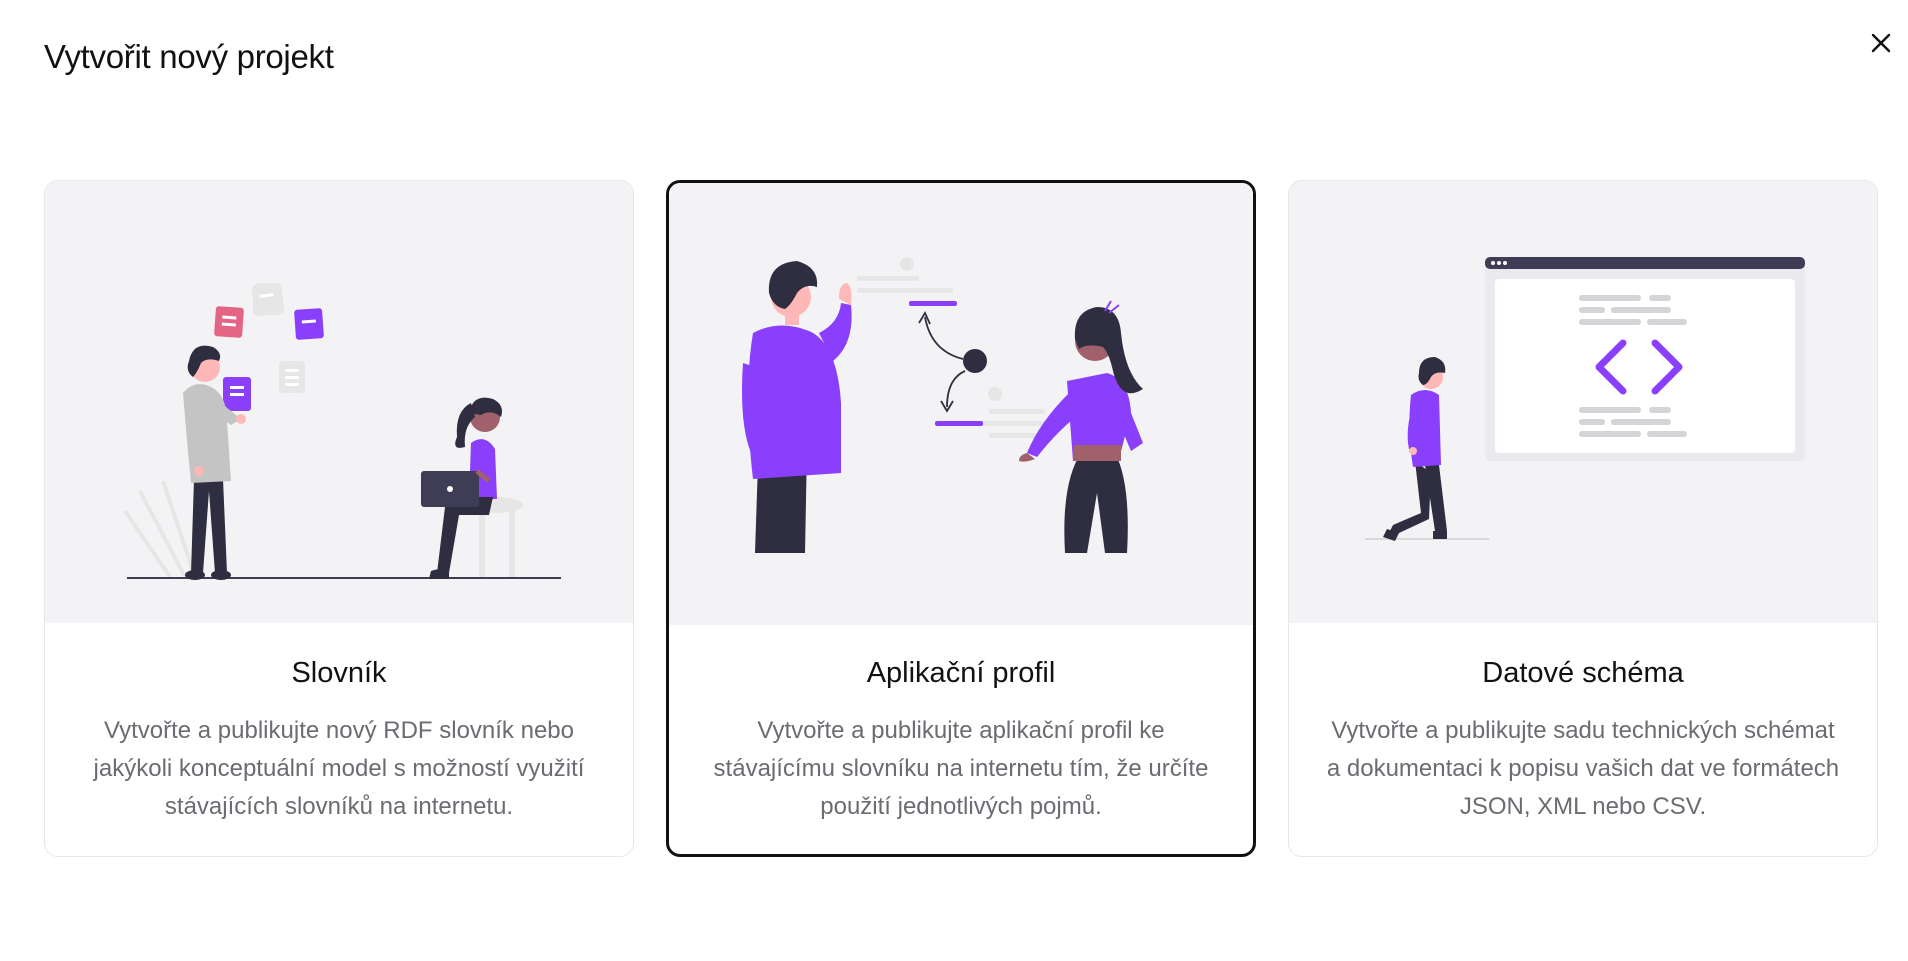 Image resolution: width=1908 pixels, height=961 pixels. What do you see at coordinates (189, 56) in the screenshot?
I see `dialog-title: Vytvořit nový projekt` at bounding box center [189, 56].